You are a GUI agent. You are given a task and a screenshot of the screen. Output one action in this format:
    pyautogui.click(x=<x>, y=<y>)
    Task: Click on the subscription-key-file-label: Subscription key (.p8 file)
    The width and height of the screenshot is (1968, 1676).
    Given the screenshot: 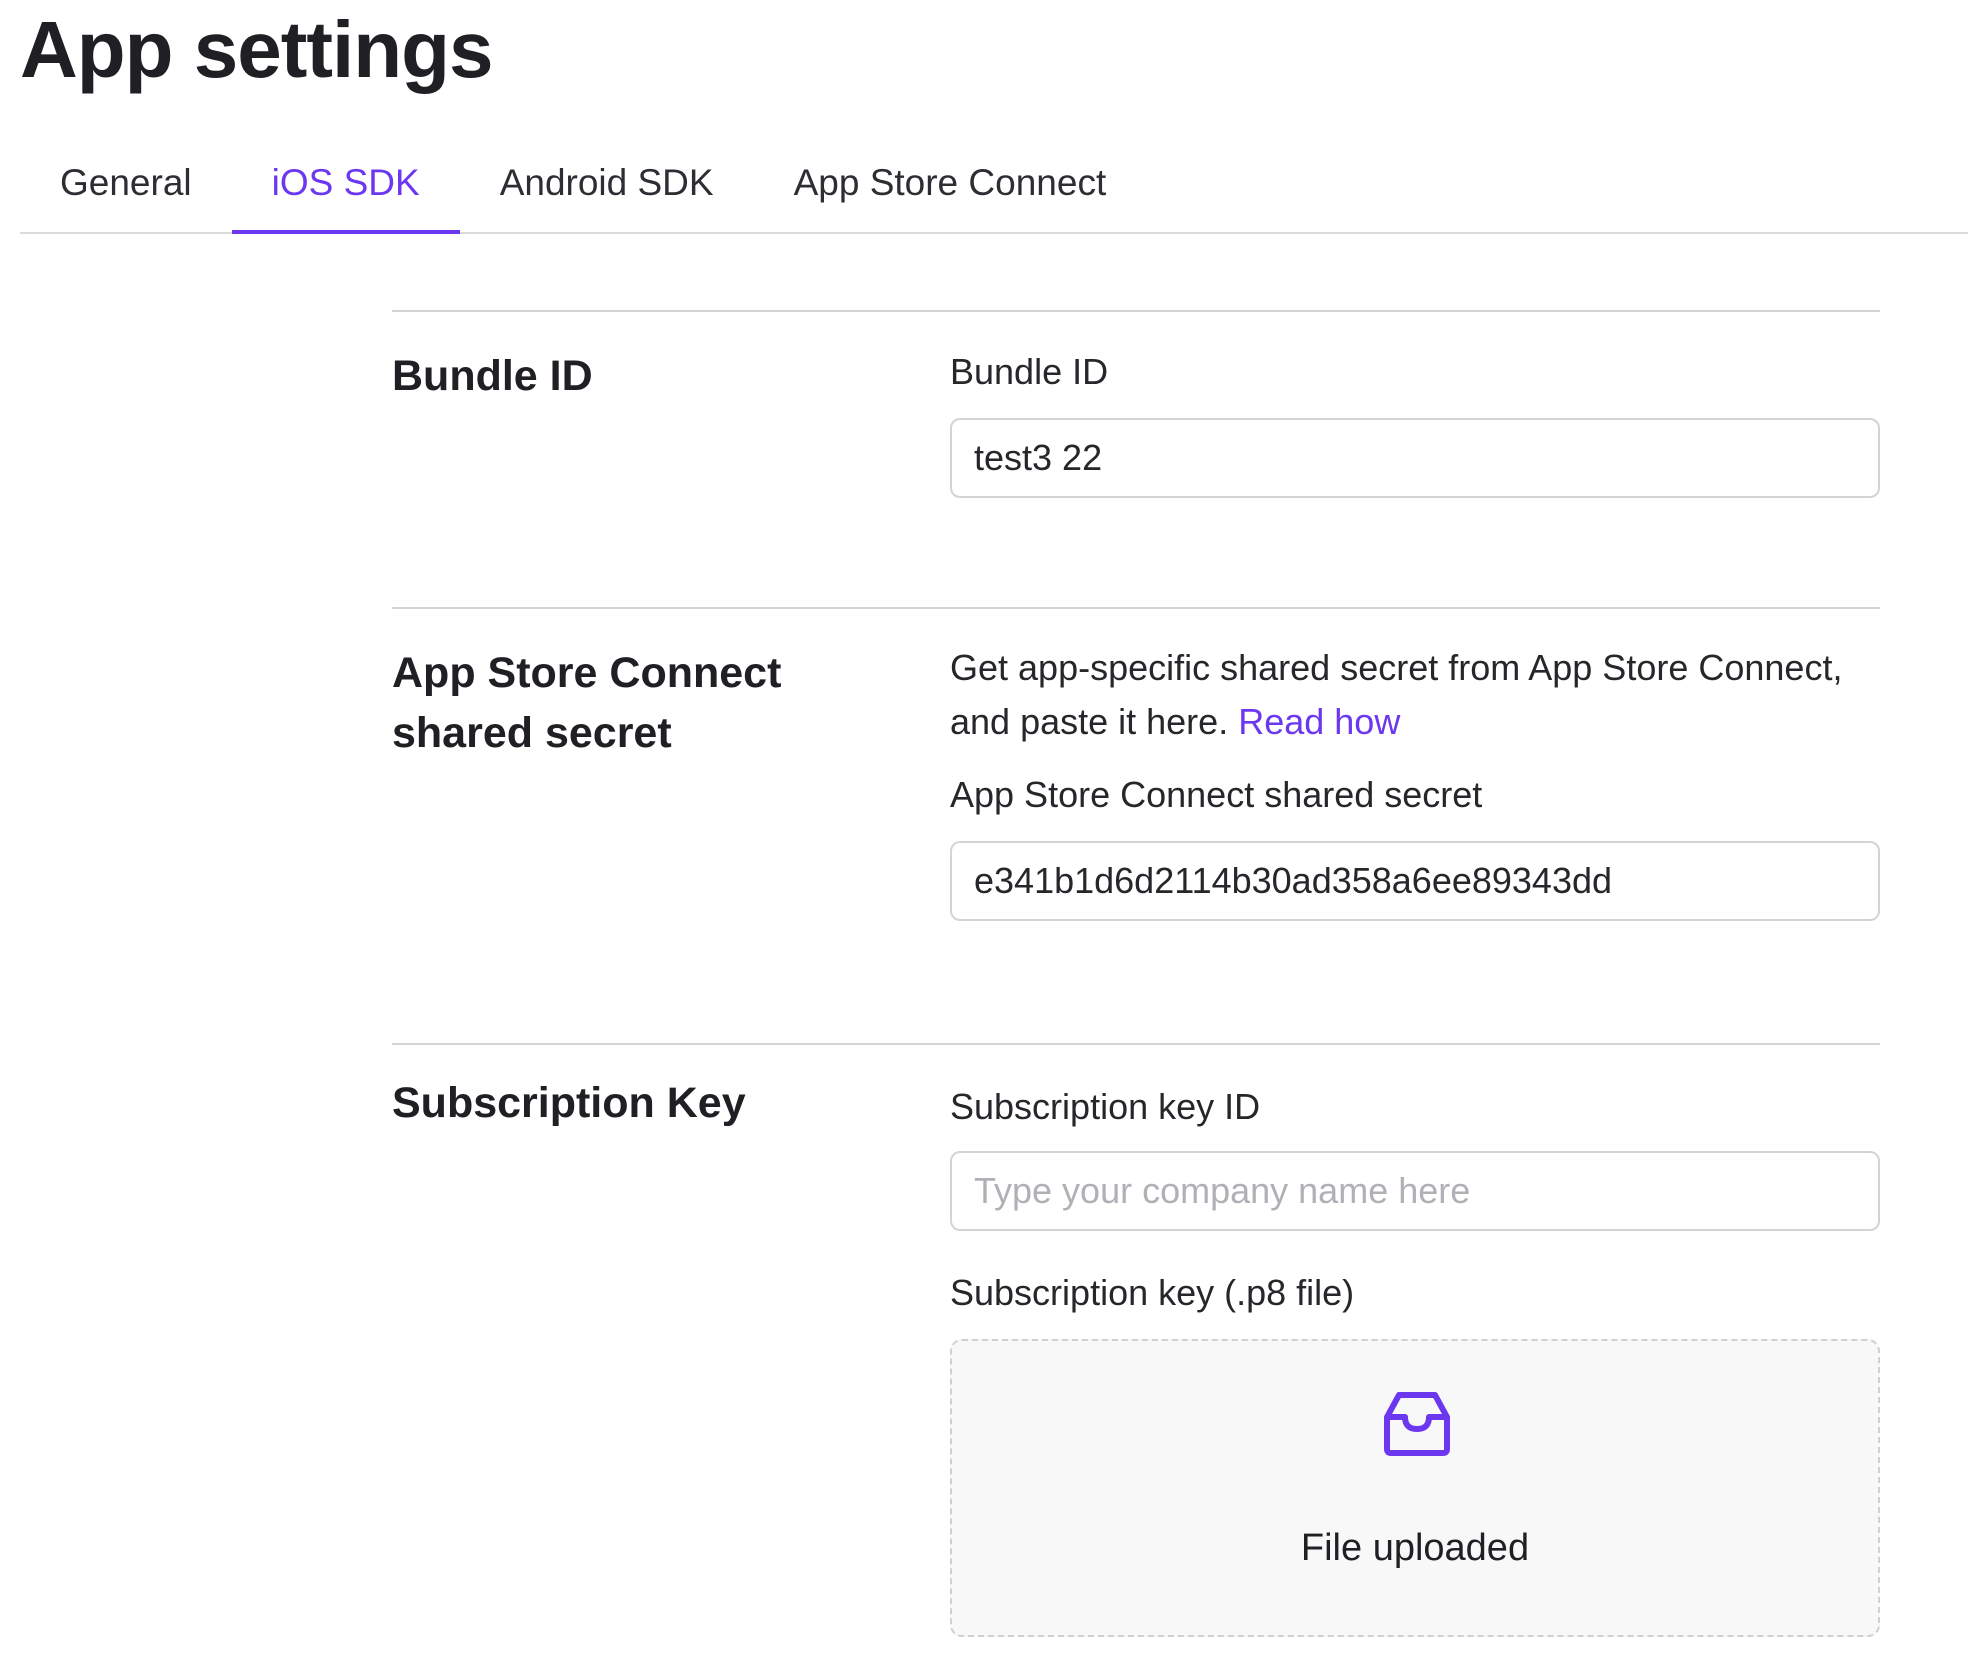 What is the action you would take?
    pyautogui.click(x=1152, y=1292)
    